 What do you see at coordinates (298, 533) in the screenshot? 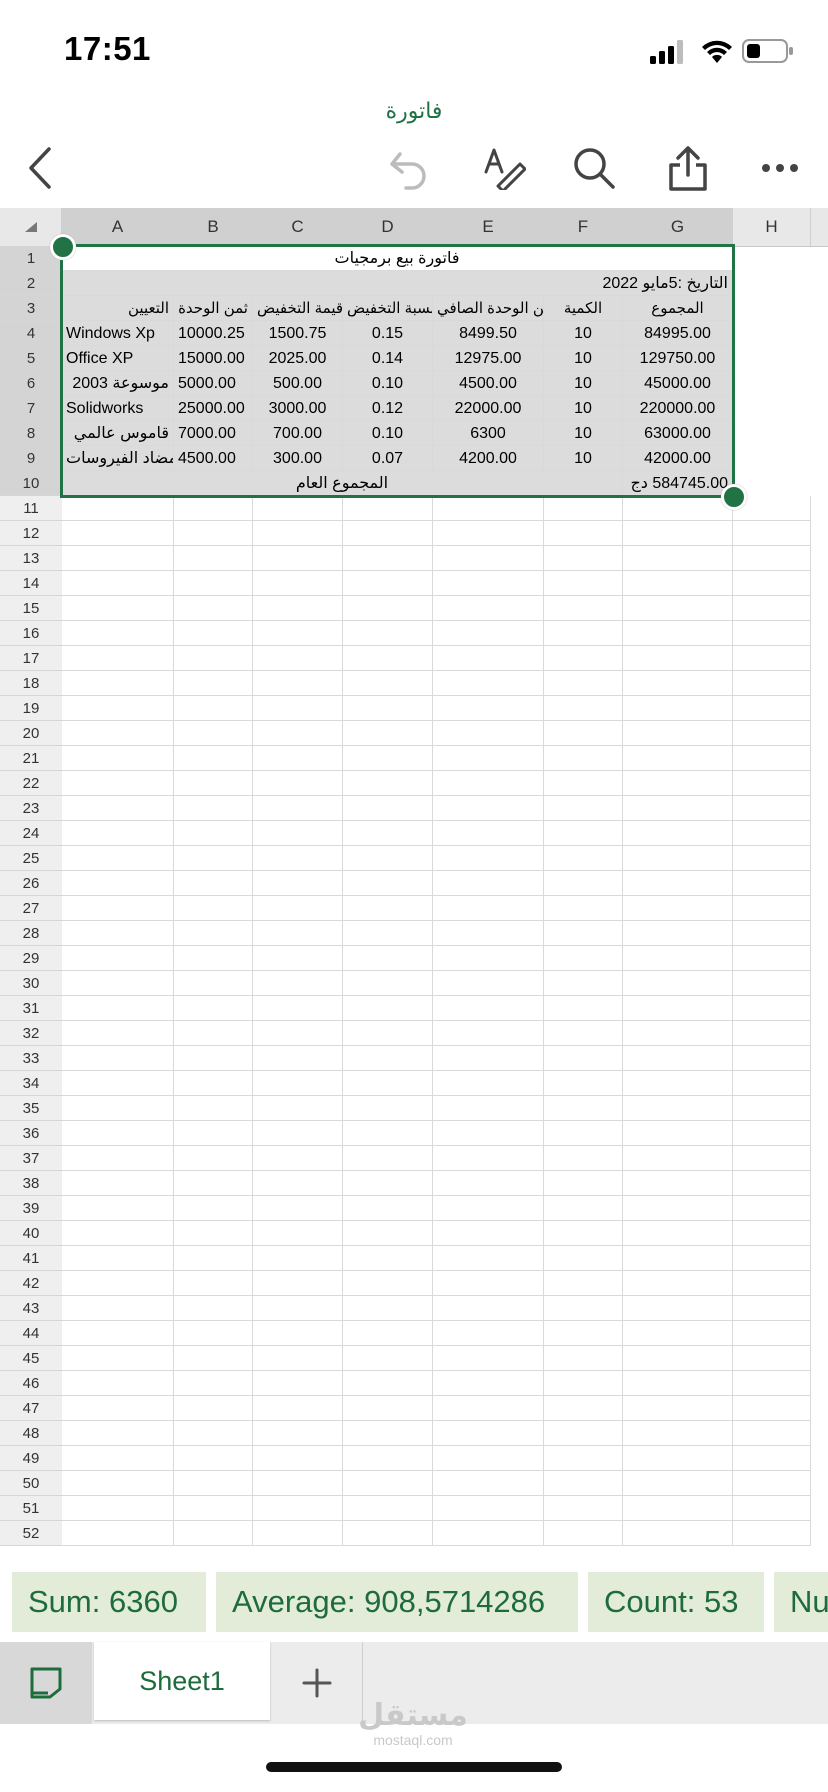
I see `cell-c12` at bounding box center [298, 533].